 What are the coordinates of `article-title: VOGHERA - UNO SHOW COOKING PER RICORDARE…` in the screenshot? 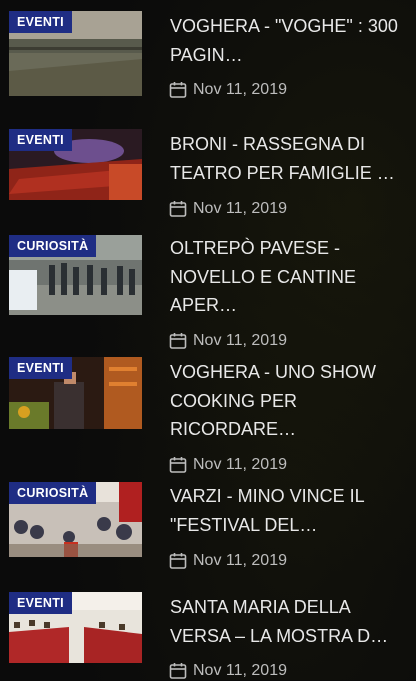 It's located at (291, 401).